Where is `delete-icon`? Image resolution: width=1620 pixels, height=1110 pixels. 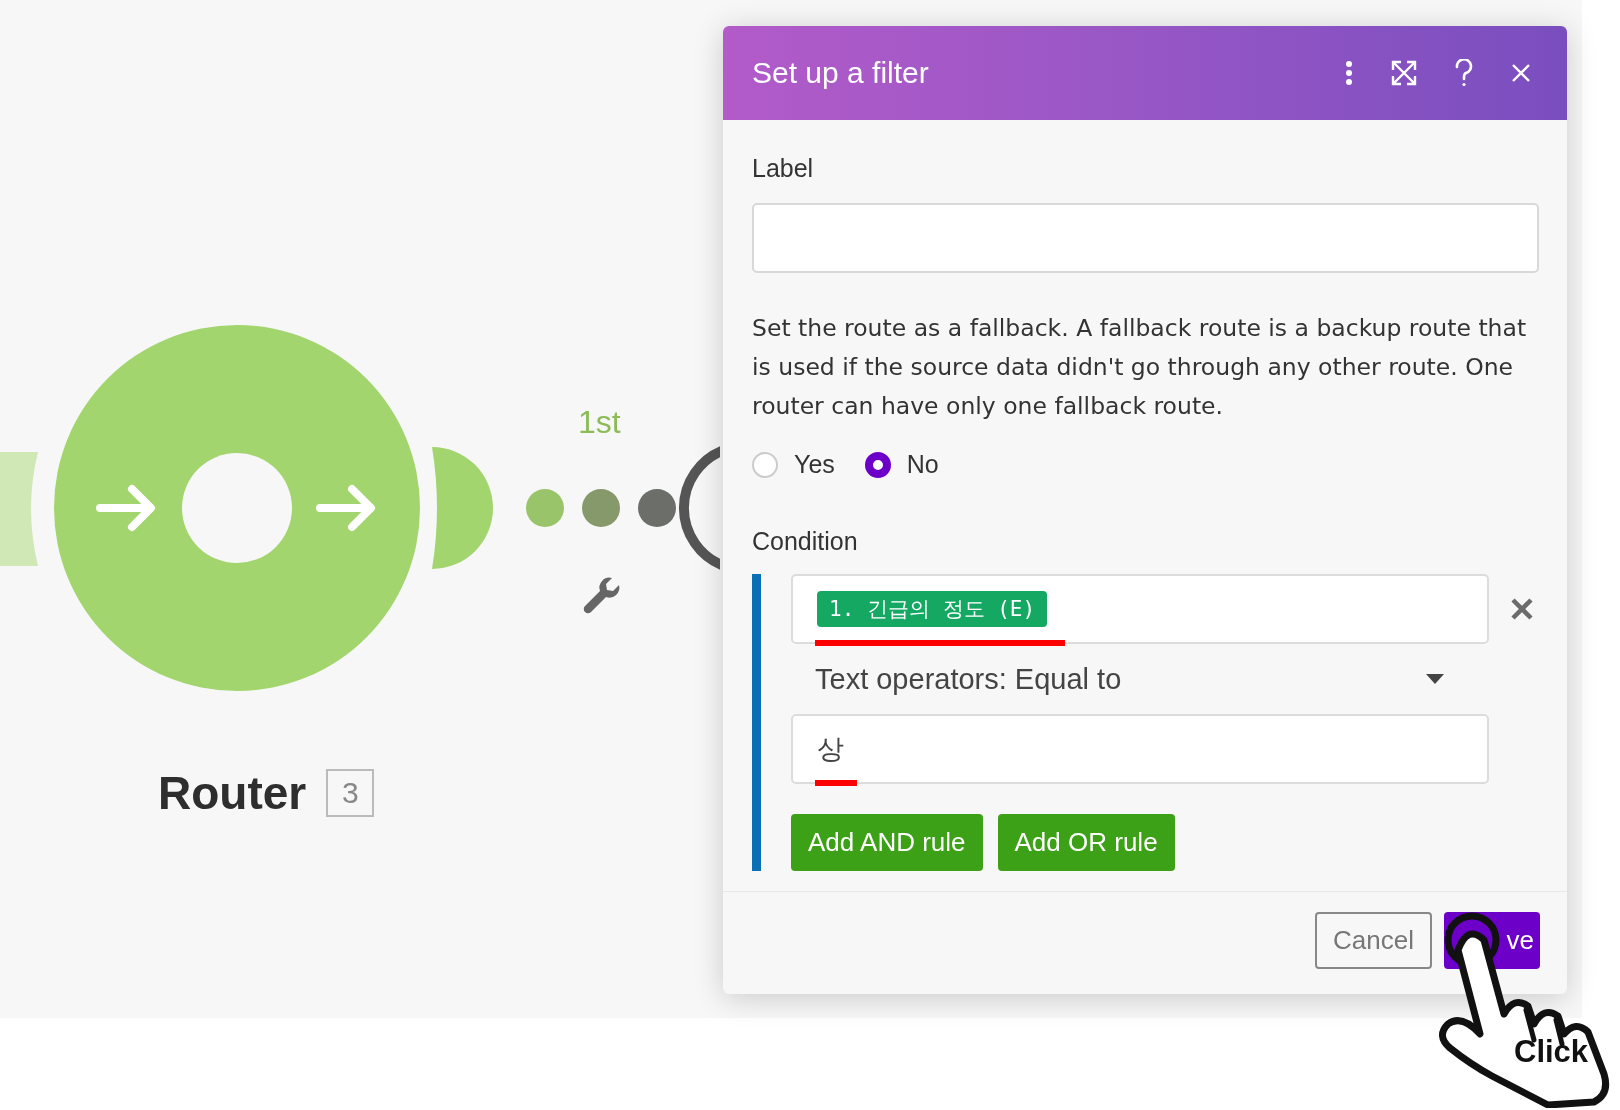
delete-icon is located at coordinates (1522, 609).